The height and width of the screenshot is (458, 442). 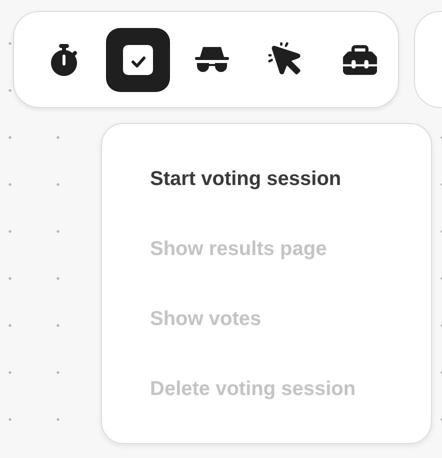 I want to click on checkbox-icon, so click(x=138, y=59).